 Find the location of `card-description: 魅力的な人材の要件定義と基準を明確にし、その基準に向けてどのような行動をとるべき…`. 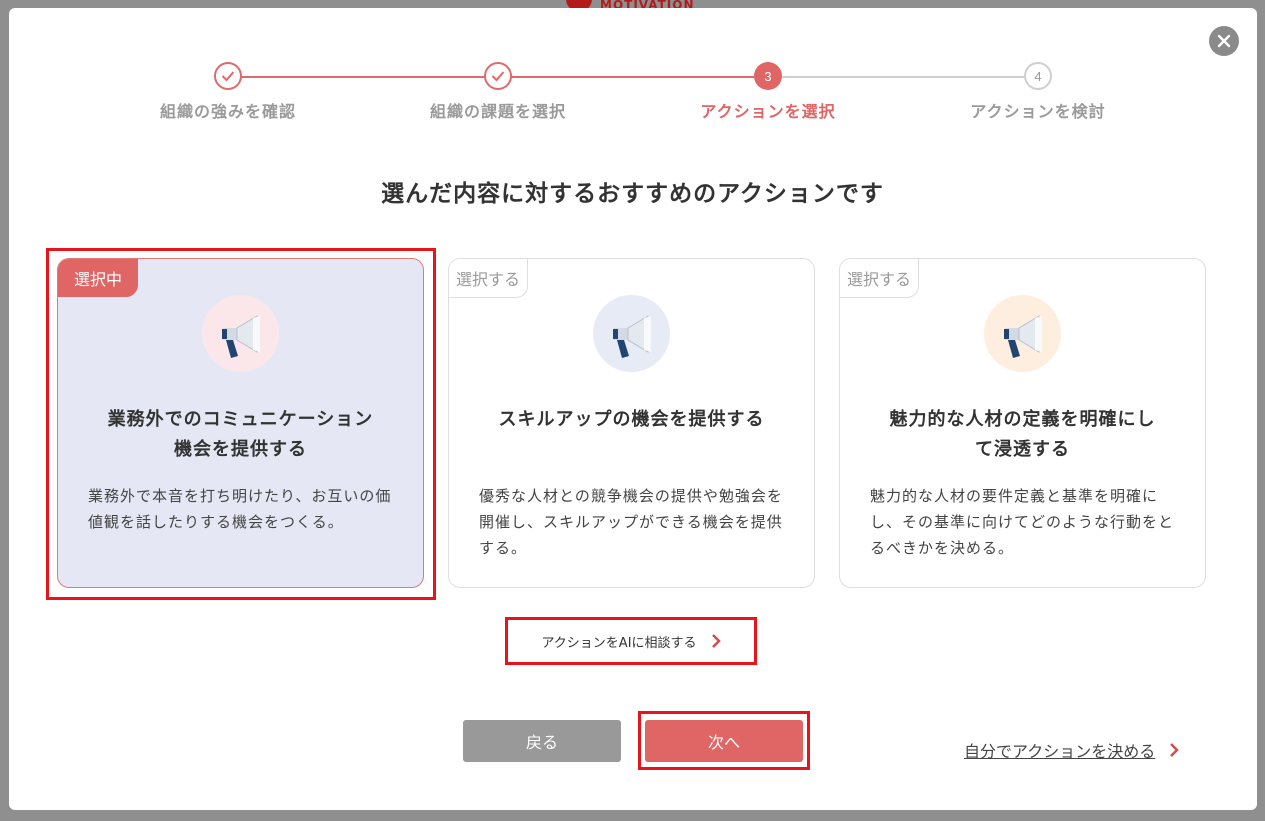

card-description: 魅力的な人材の要件定義と基準を明確にし、その基準に向けてどのような行動をとるべき… is located at coordinates (1022, 522).